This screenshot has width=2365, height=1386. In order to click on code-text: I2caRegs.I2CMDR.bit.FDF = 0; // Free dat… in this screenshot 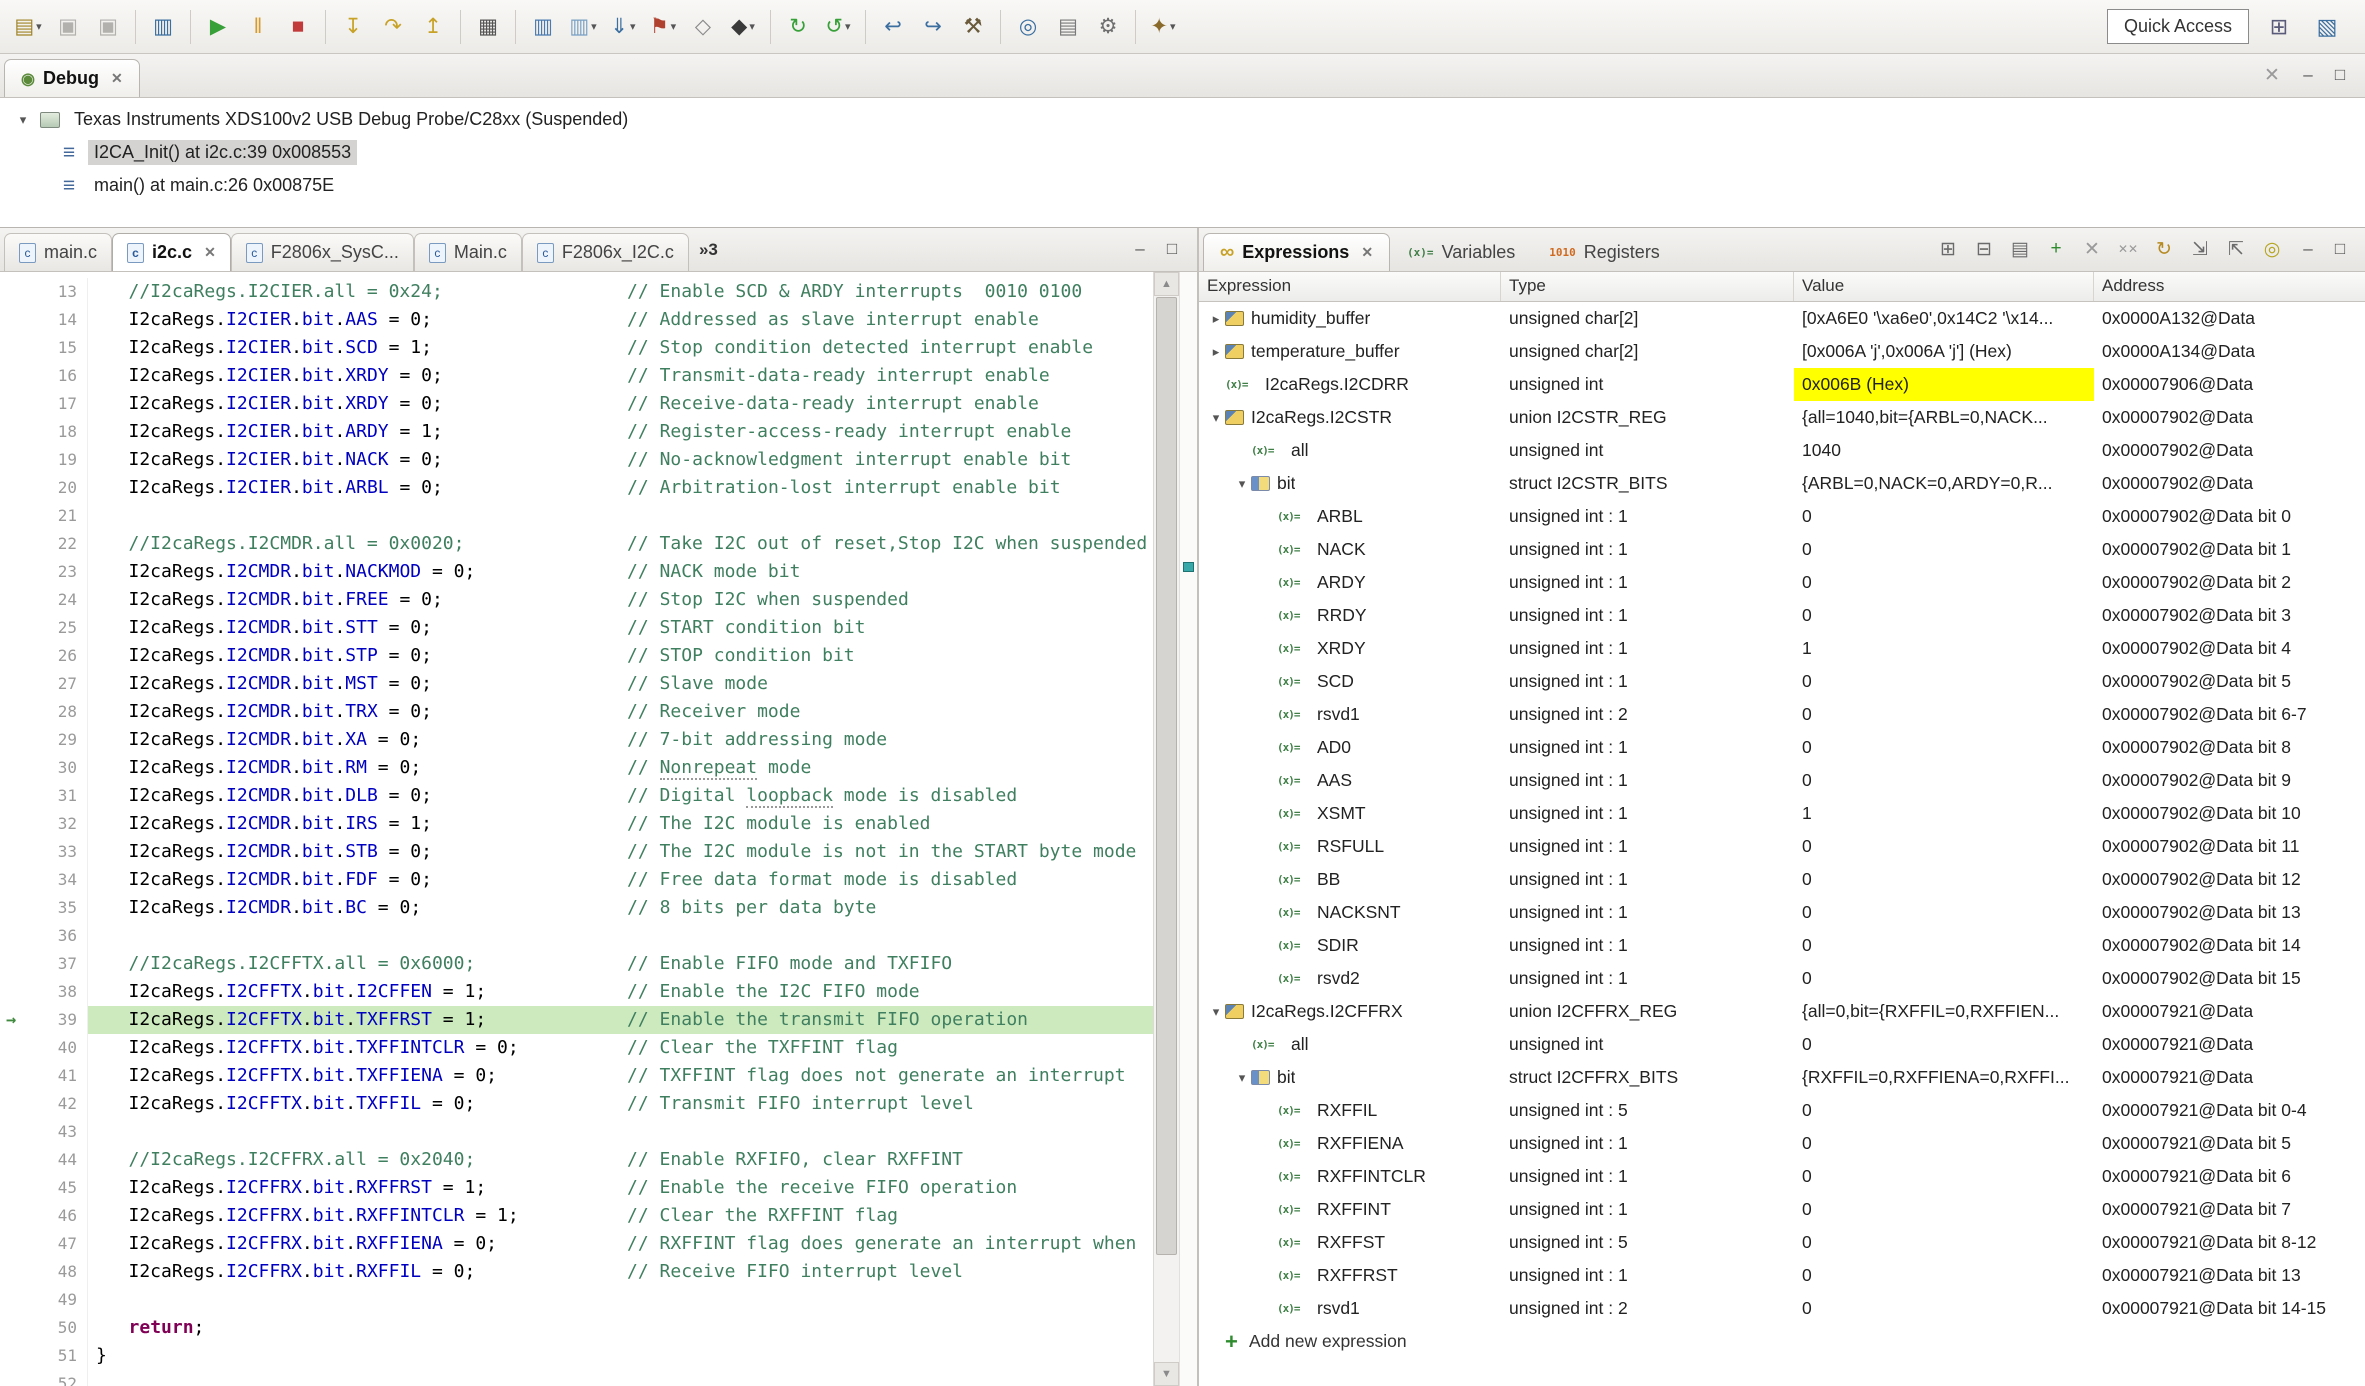, I will do `click(620, 880)`.